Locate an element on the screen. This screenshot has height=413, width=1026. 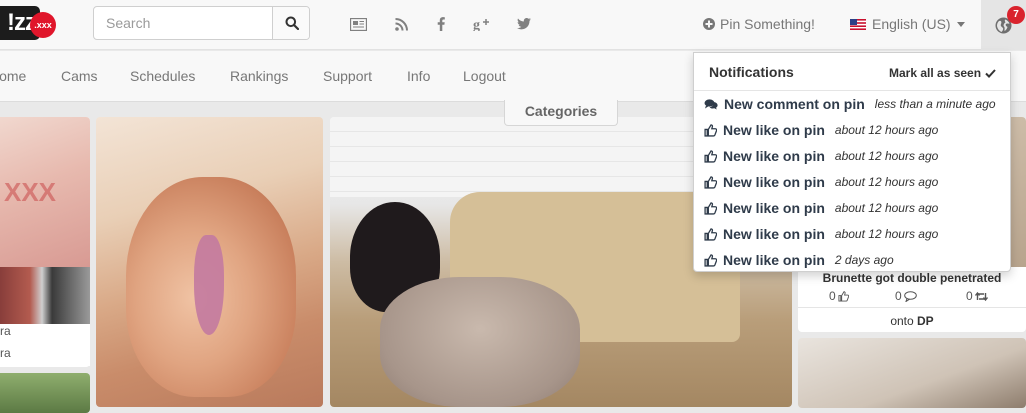
rss-icon is located at coordinates (401, 24).